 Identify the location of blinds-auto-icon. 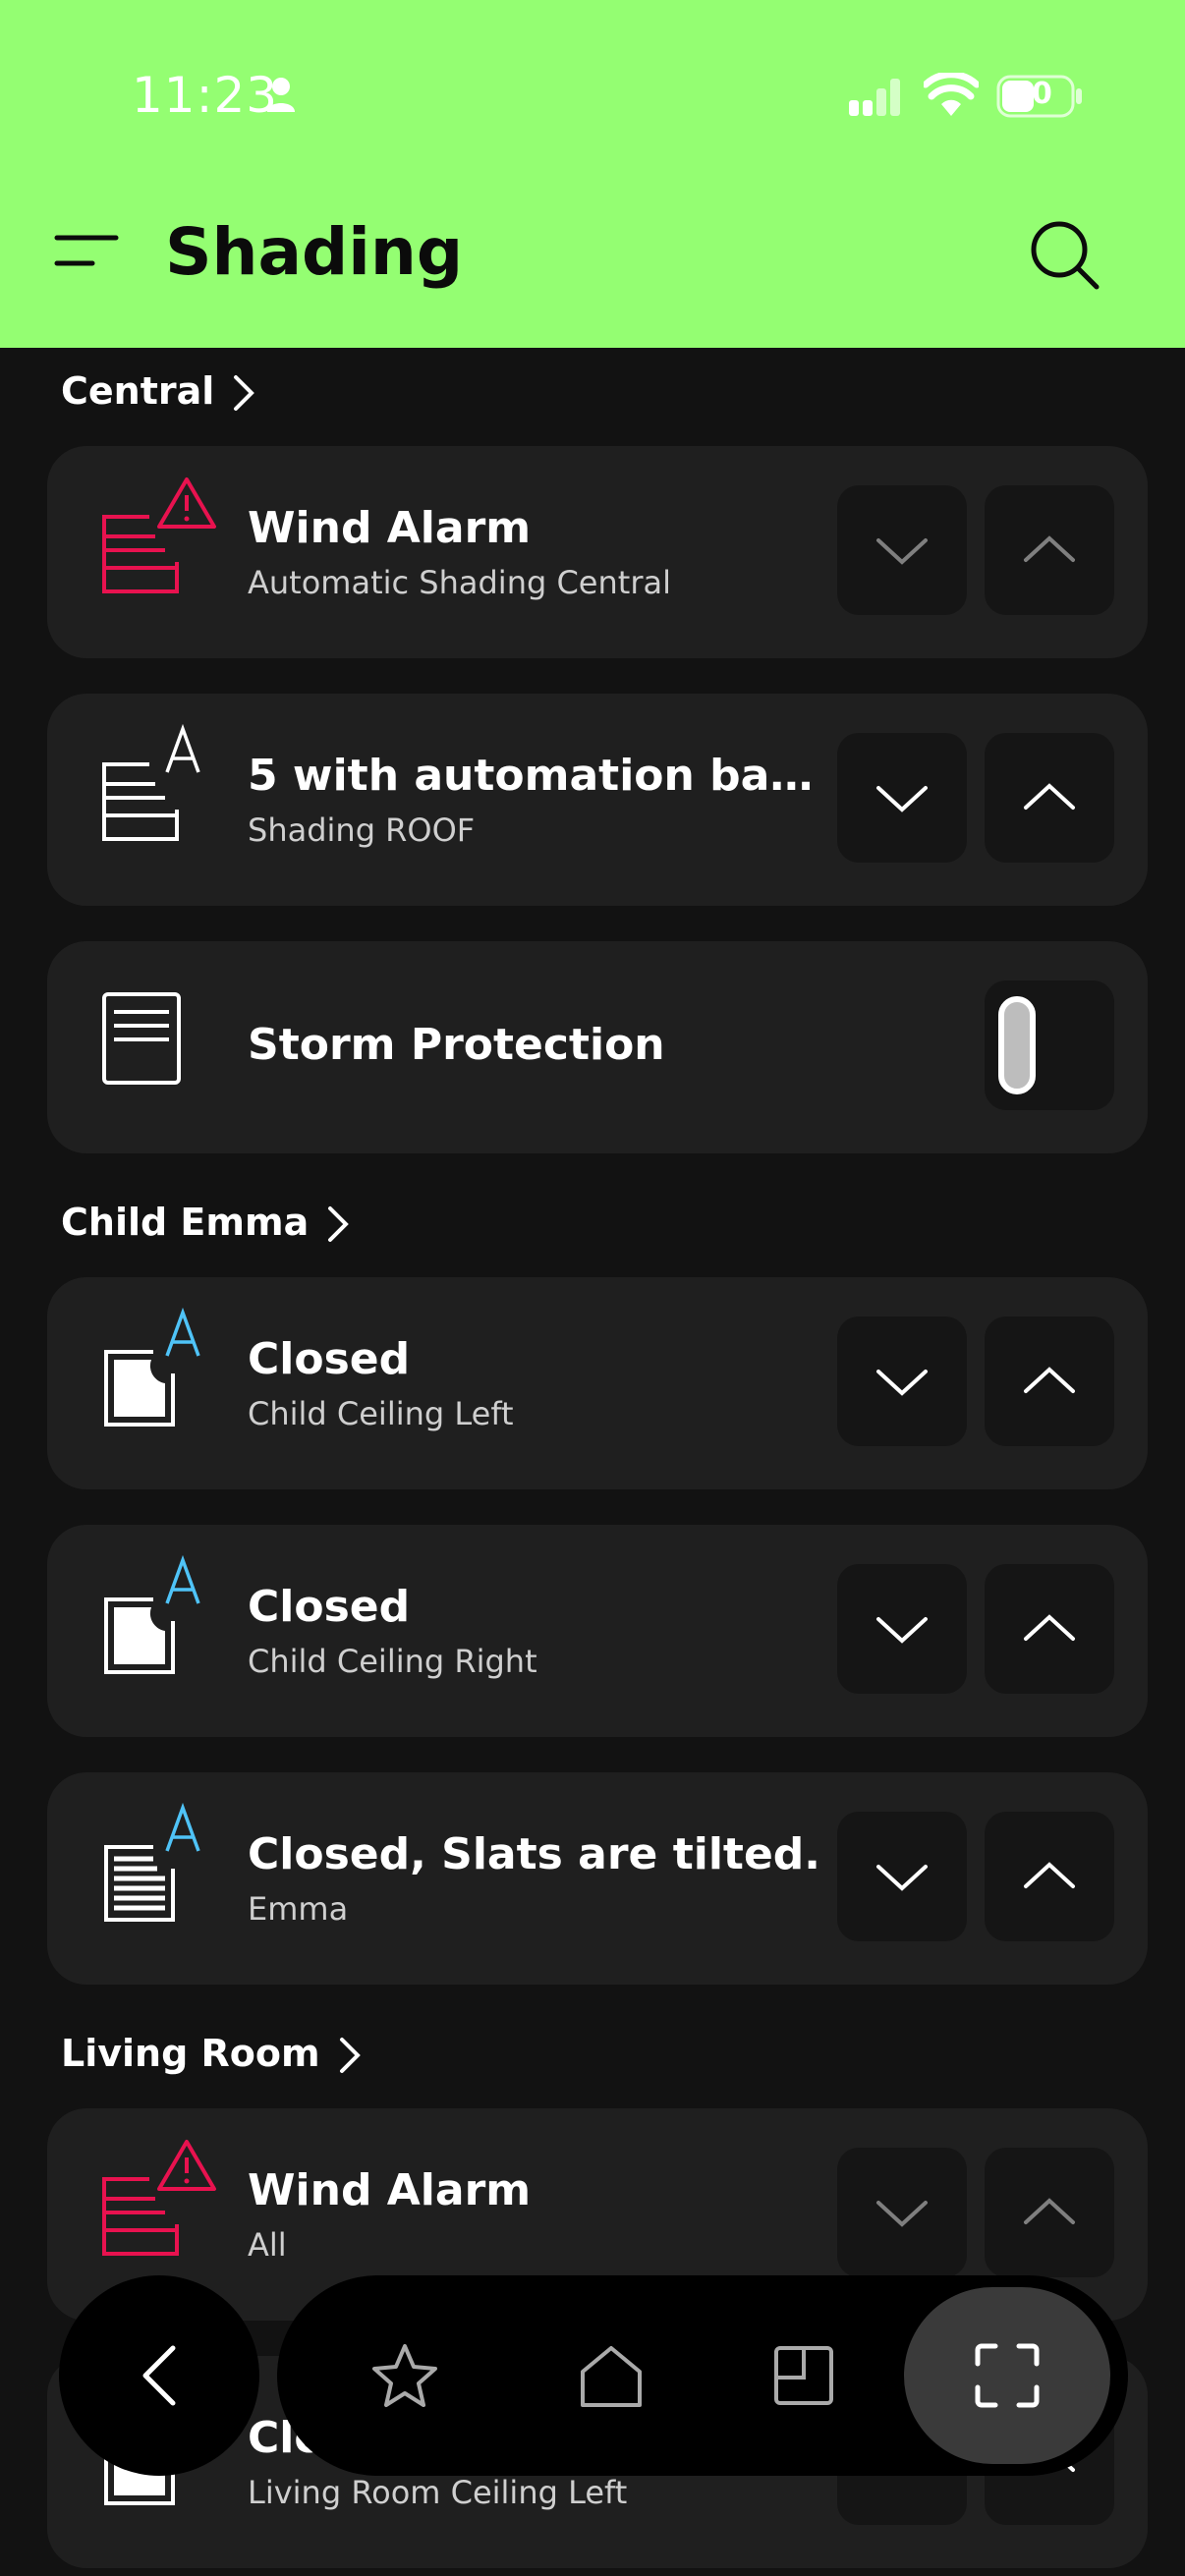
(152, 1862).